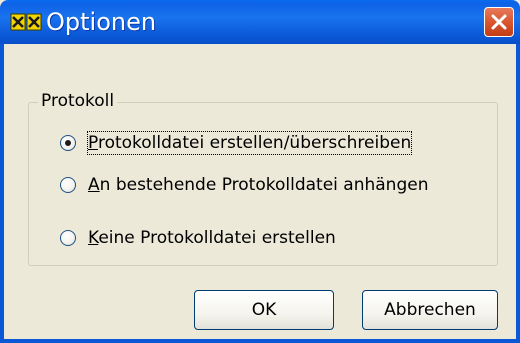 The width and height of the screenshot is (520, 343). What do you see at coordinates (249, 143) in the screenshot?
I see `option-label: Protokolldatei erstellen/überschreiben` at bounding box center [249, 143].